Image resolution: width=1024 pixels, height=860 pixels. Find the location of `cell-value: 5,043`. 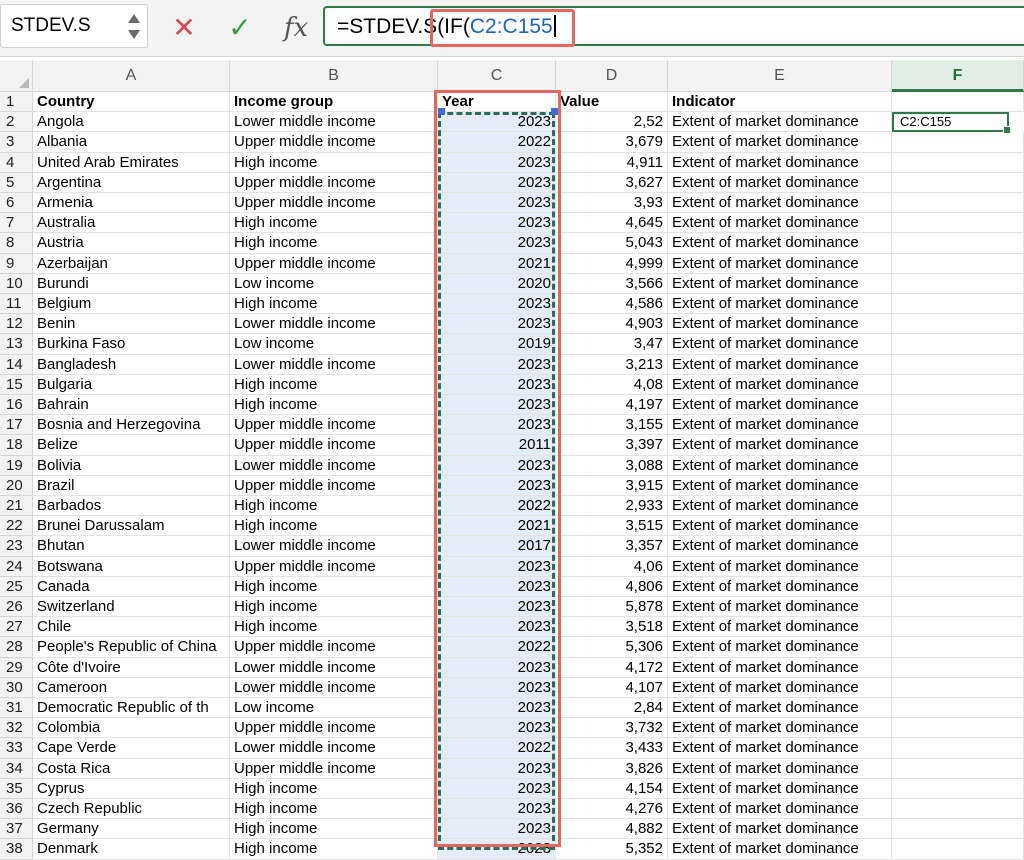

cell-value: 5,043 is located at coordinates (612, 243).